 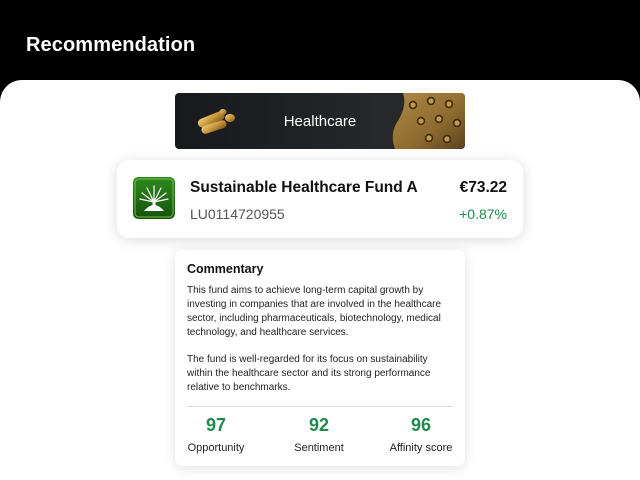 What do you see at coordinates (483, 187) in the screenshot?
I see `fund-price: €73.22` at bounding box center [483, 187].